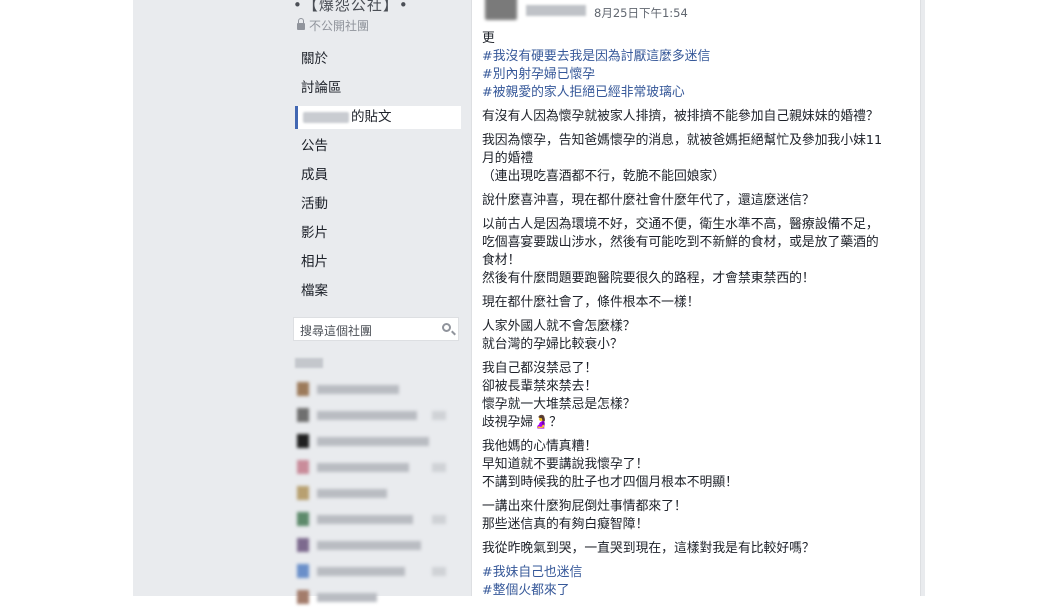  I want to click on group-nav: 關於 討論區 的貼文 公告 成員 活動 影片 相片 檔案, so click(378, 178).